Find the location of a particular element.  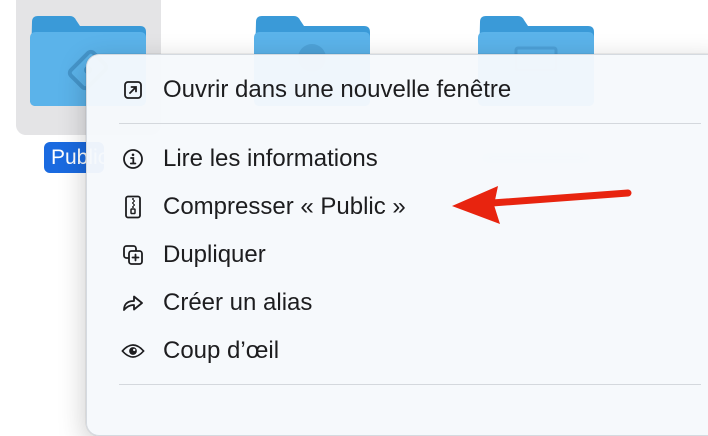

menu-item-label: Ouvrir dans une nouvelle fenêtre is located at coordinates (337, 89).